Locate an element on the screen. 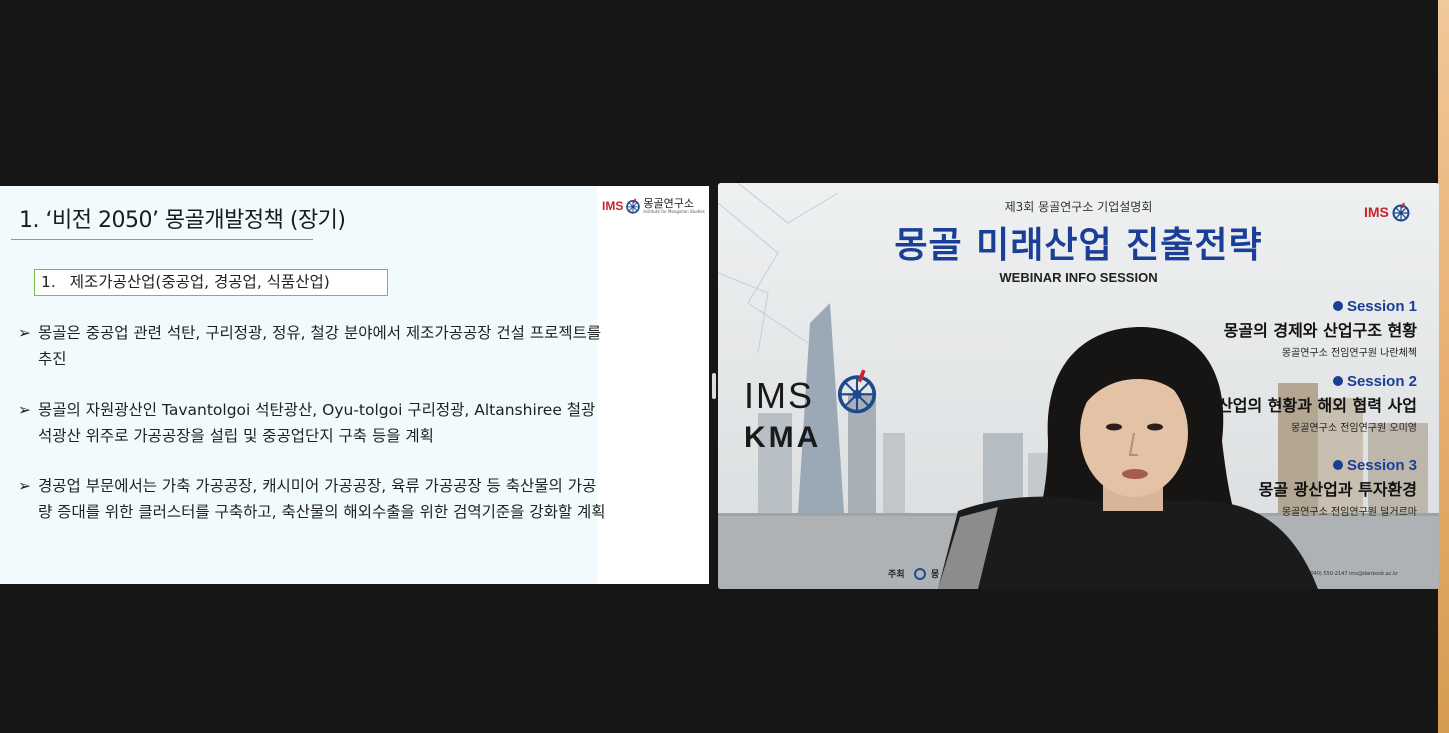 Image resolution: width=1449 pixels, height=733 pixels. presenter-person is located at coordinates (1128, 457).